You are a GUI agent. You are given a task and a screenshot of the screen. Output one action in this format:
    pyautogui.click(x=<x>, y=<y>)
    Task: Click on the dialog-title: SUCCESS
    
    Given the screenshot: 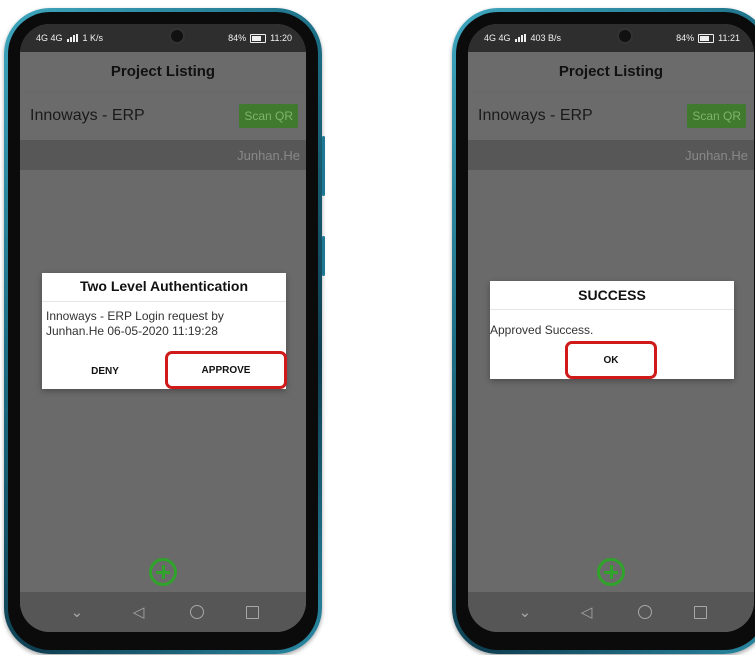 What is the action you would take?
    pyautogui.click(x=612, y=295)
    